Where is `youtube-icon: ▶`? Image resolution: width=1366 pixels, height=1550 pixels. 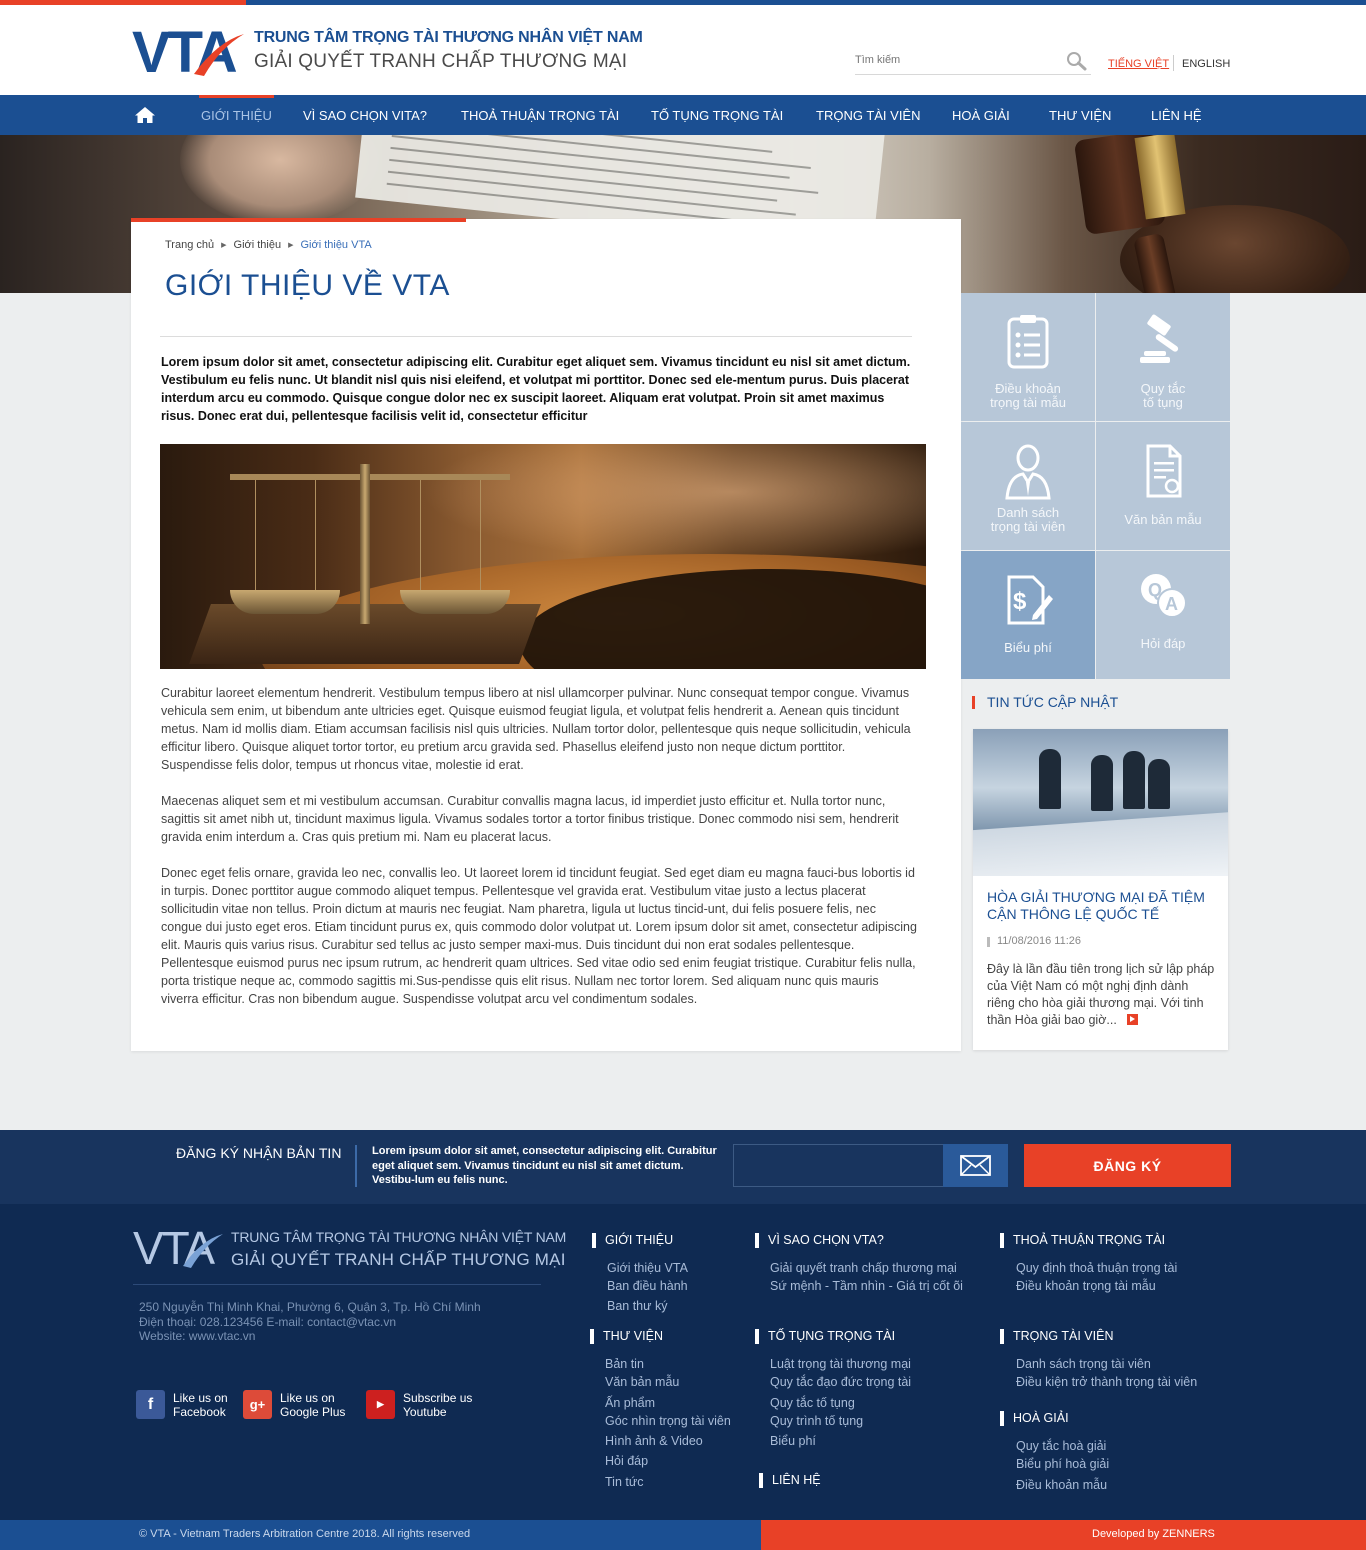 youtube-icon: ▶ is located at coordinates (380, 1404).